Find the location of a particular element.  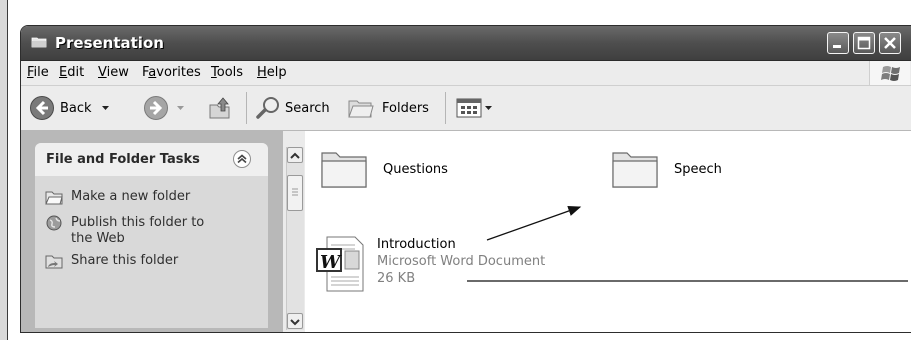

page-margin-edge is located at coordinates (4, 170).